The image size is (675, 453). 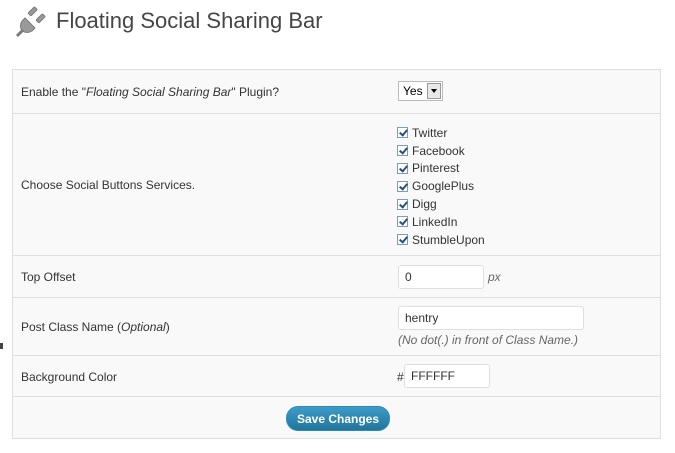 What do you see at coordinates (488, 340) in the screenshot?
I see `post-class-help: (No dot(.) in front of Class Name.)` at bounding box center [488, 340].